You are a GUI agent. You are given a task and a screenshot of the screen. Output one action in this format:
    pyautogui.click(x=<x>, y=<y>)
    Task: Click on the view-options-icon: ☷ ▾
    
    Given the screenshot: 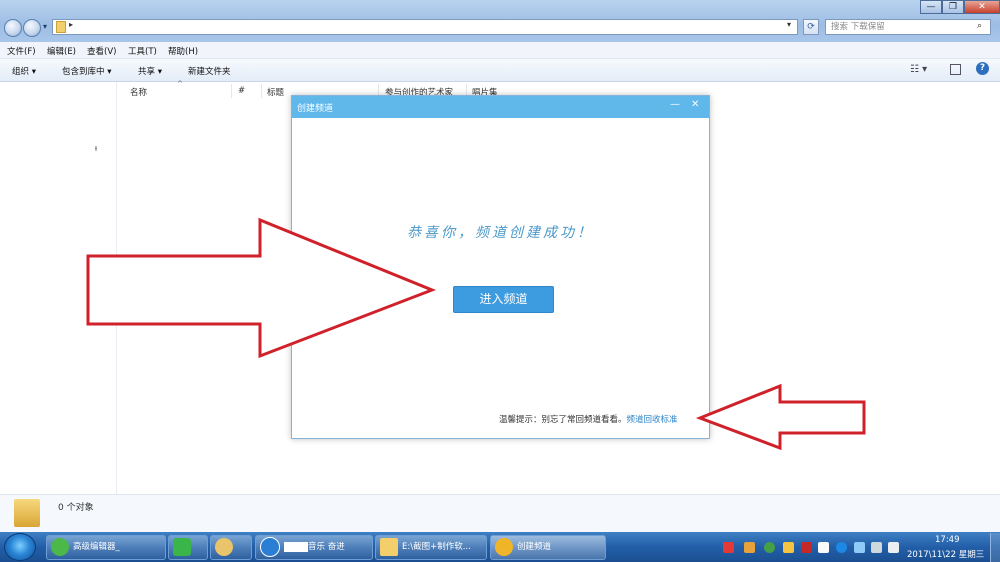 What is the action you would take?
    pyautogui.click(x=918, y=69)
    